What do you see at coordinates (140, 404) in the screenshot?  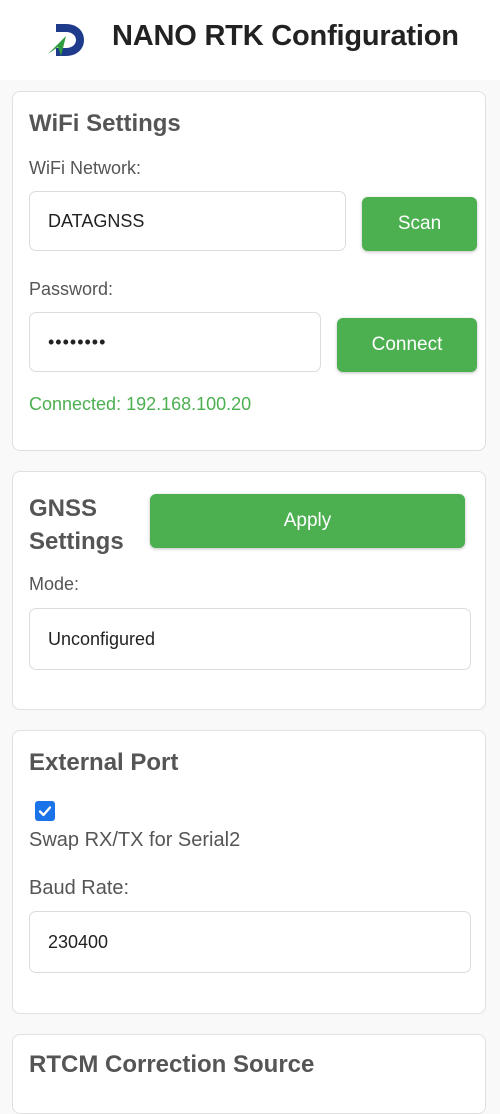 I see `wifi-status-text: Connected: 192.168.100.20` at bounding box center [140, 404].